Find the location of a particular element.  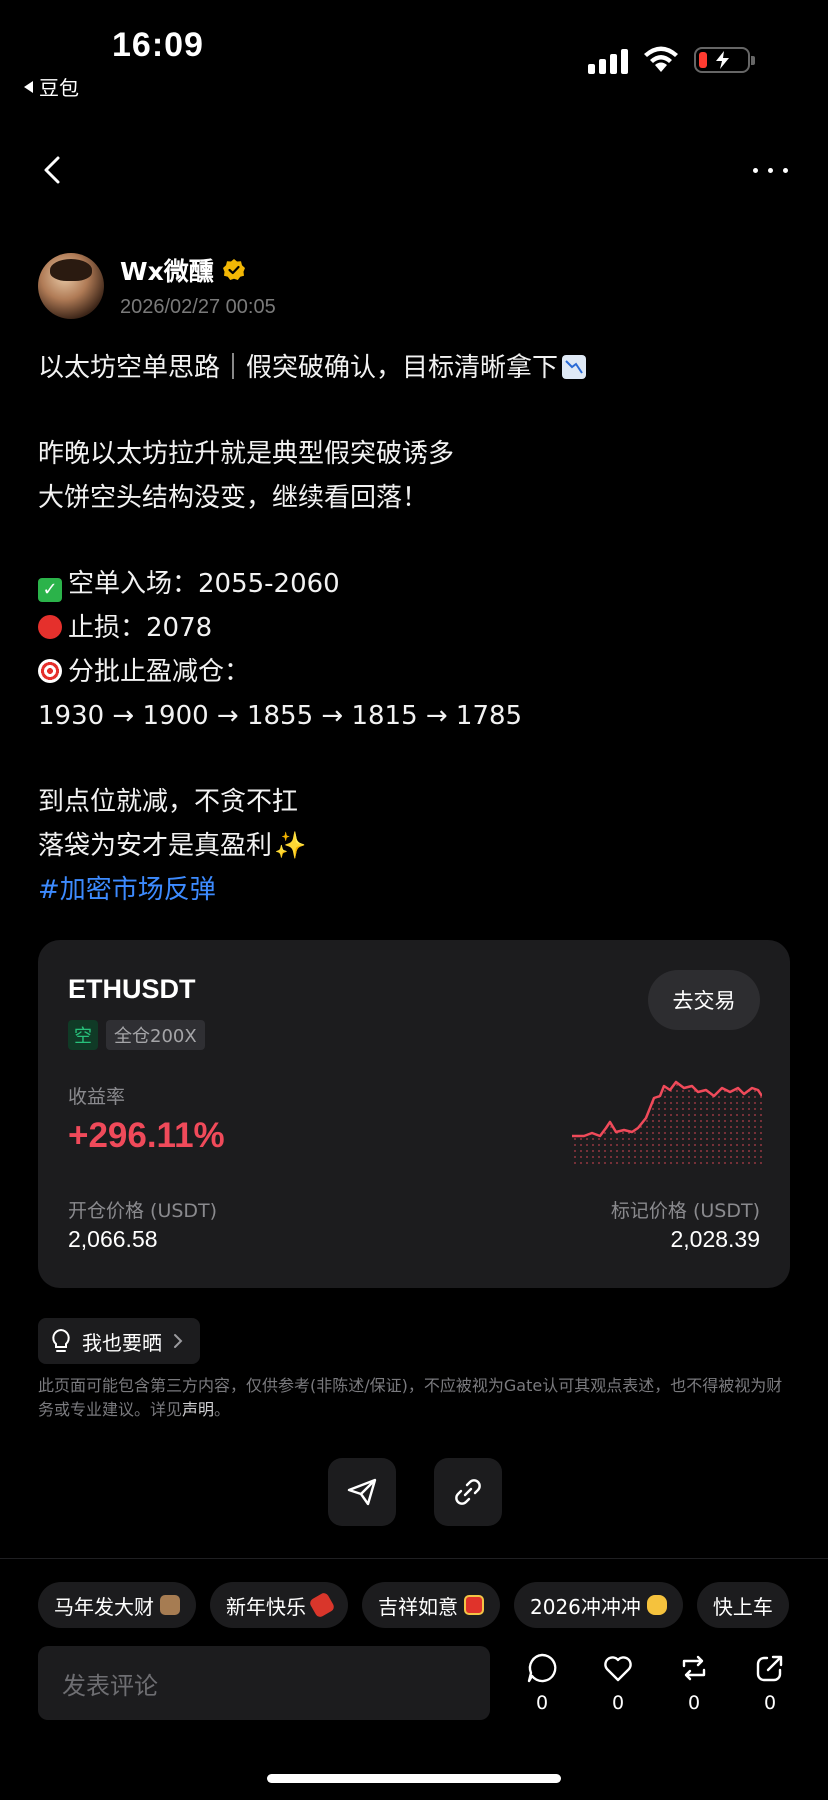

repost-counter: 0 is located at coordinates (694, 1683).